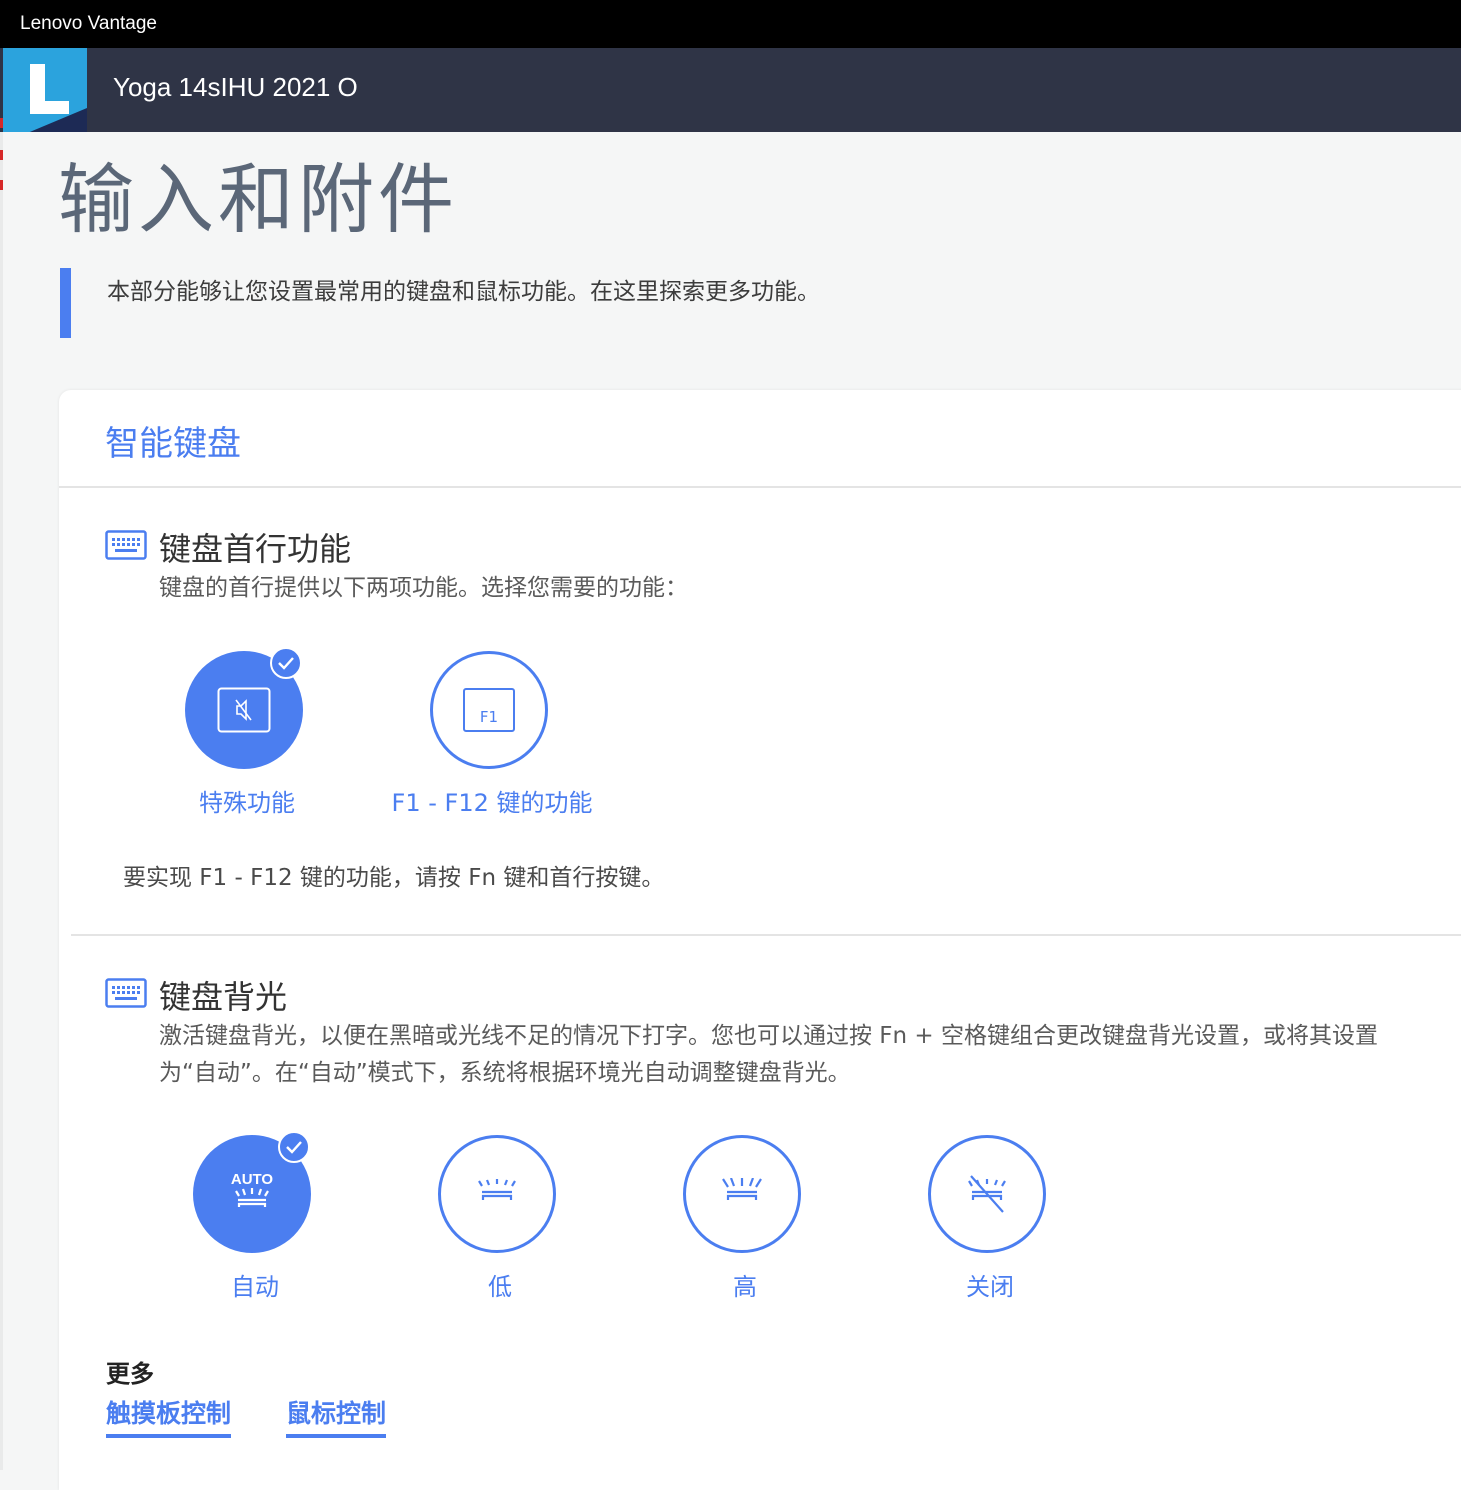  Describe the element at coordinates (235, 87) in the screenshot. I see `device-name: Yoga 14sIHU 2021 O` at that location.